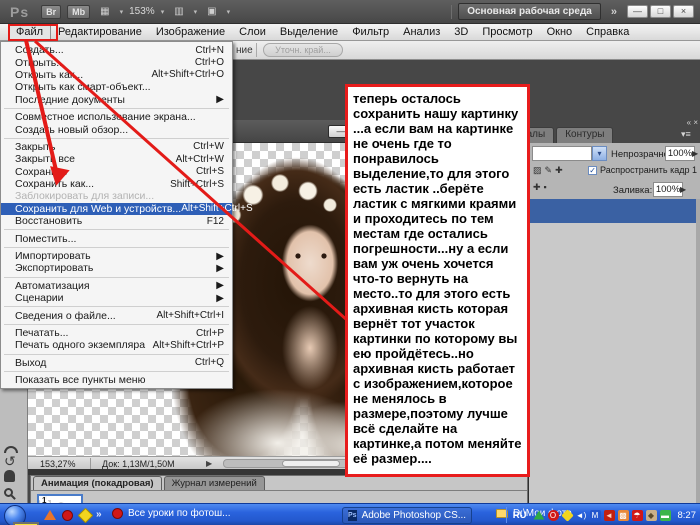 The width and height of the screenshot is (700, 525). Describe the element at coordinates (599, 153) in the screenshot. I see `blend-mode-dropdown-icon: ▾` at that location.